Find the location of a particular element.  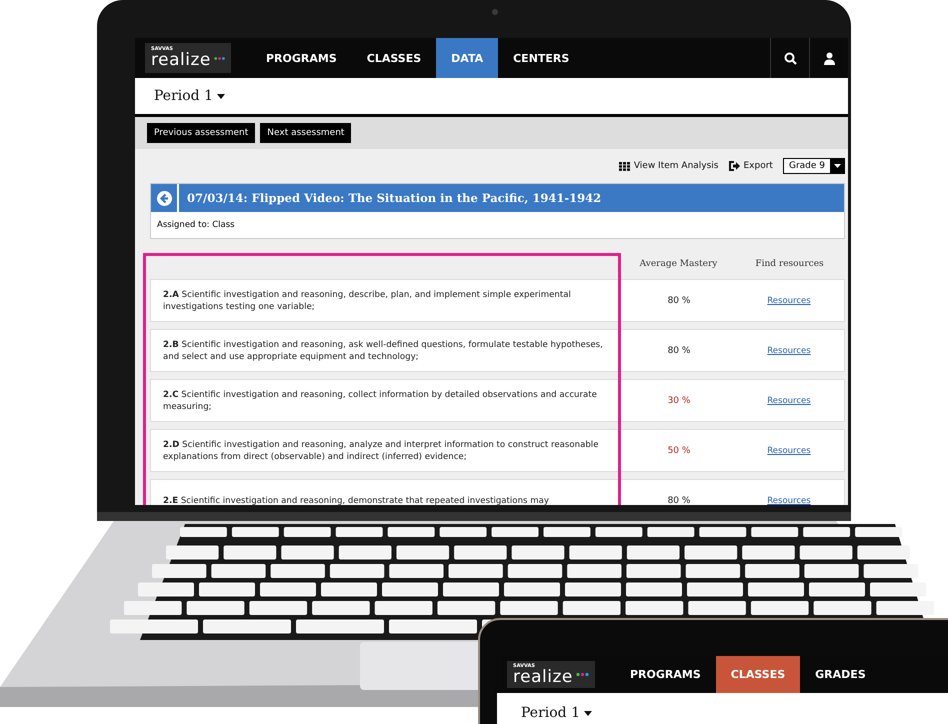

standard-description: 2.C Scientific investigation and reasoning, collect information by detailed observations and accurate measuring; is located at coordinates (380, 400).